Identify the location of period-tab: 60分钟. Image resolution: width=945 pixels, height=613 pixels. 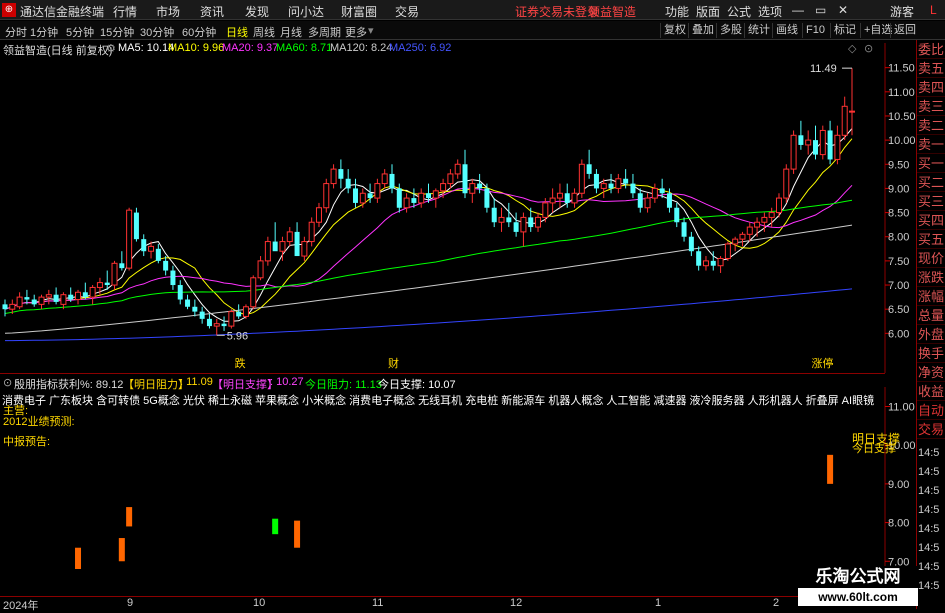
(199, 32).